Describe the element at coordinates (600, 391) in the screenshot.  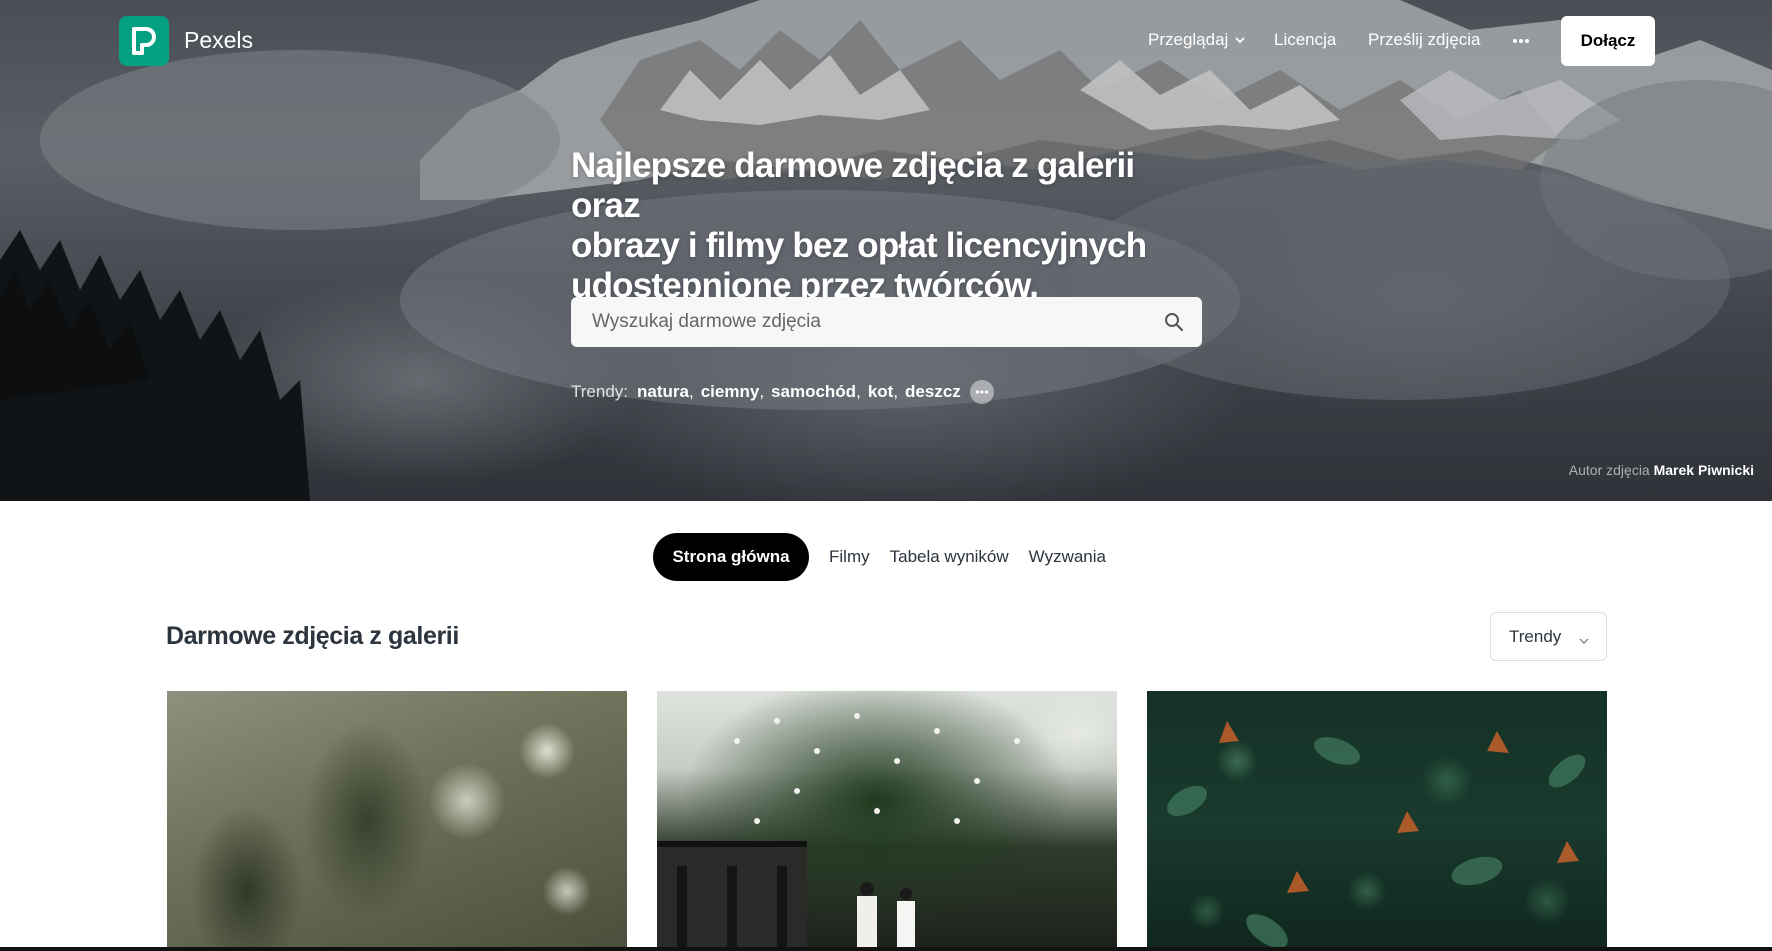
I see `trends-label: Trendy:` at that location.